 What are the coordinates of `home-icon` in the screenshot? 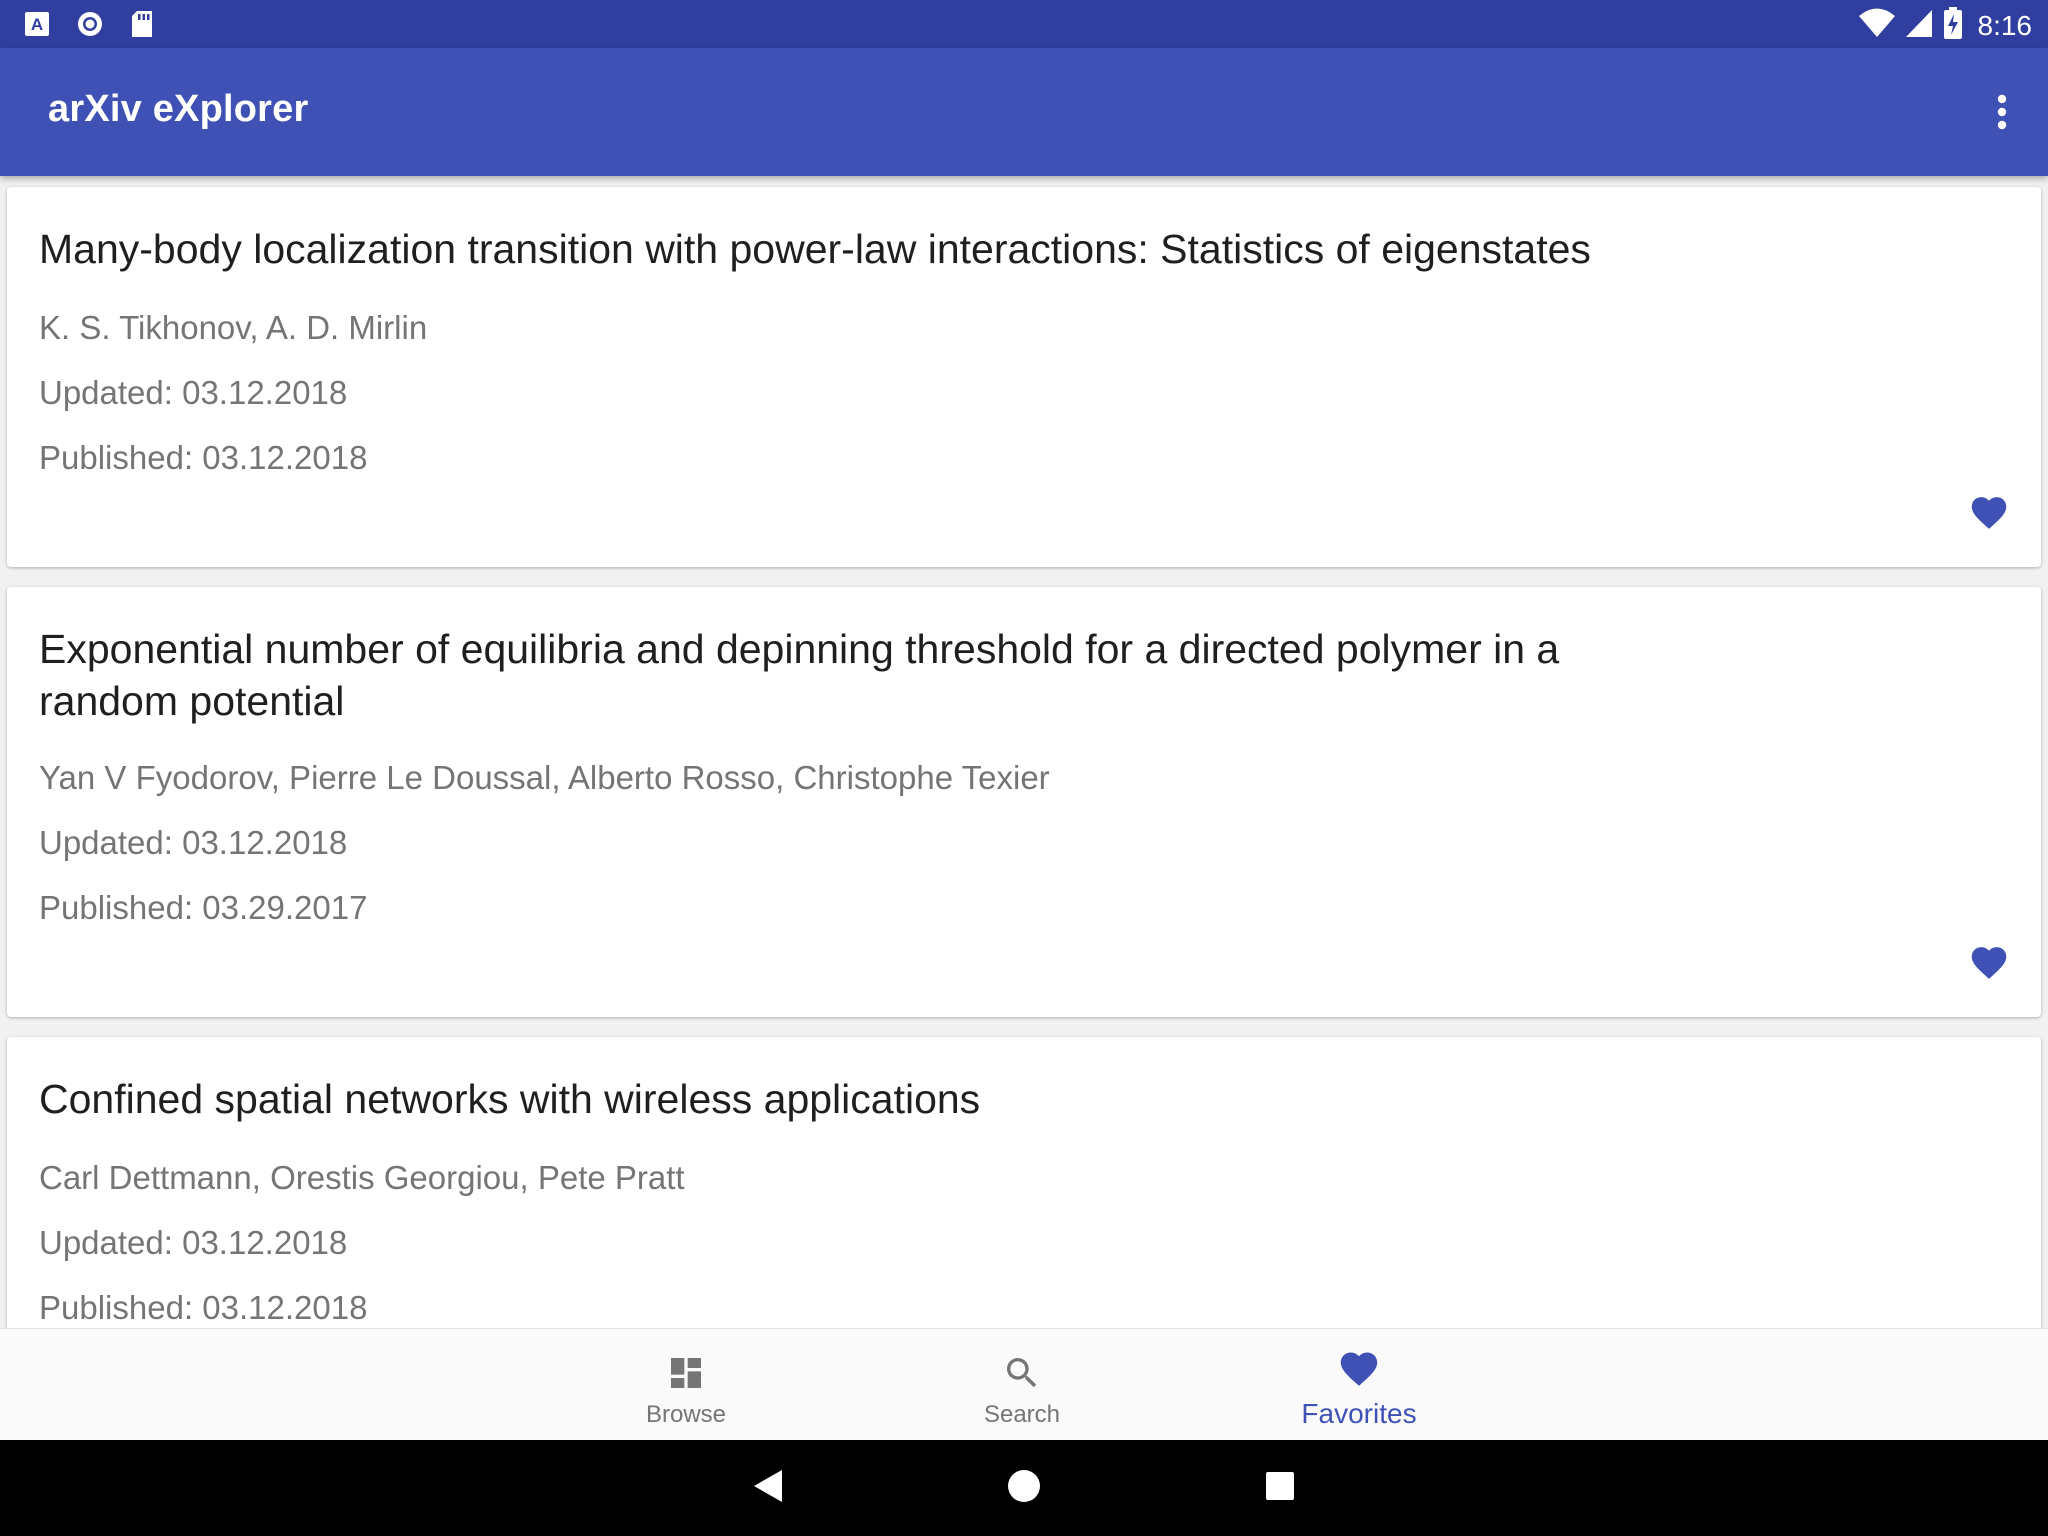 It's located at (1024, 1488).